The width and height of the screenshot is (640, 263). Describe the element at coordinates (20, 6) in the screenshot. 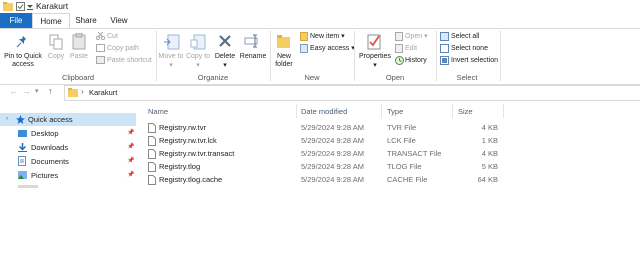

I see `properties-quick-icon` at that location.